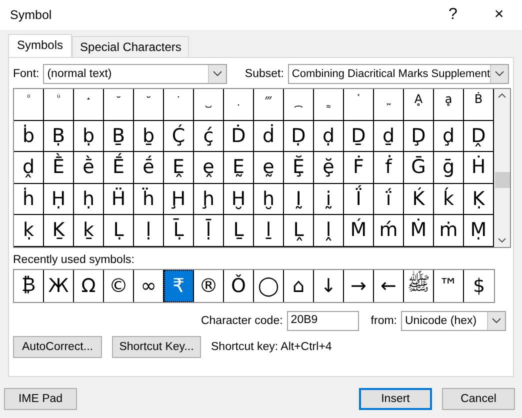  I want to click on symbol-cell: ḡ, so click(449, 168).